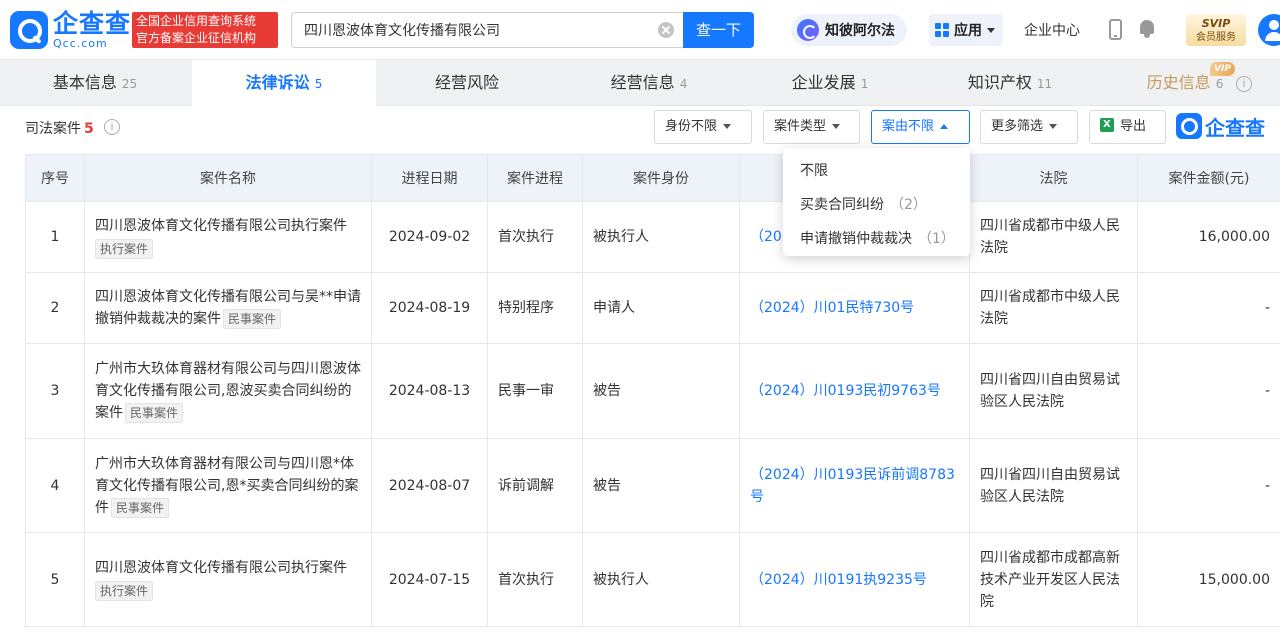 Image resolution: width=1280 pixels, height=632 pixels. I want to click on col-header-date: 进程日期, so click(429, 178).